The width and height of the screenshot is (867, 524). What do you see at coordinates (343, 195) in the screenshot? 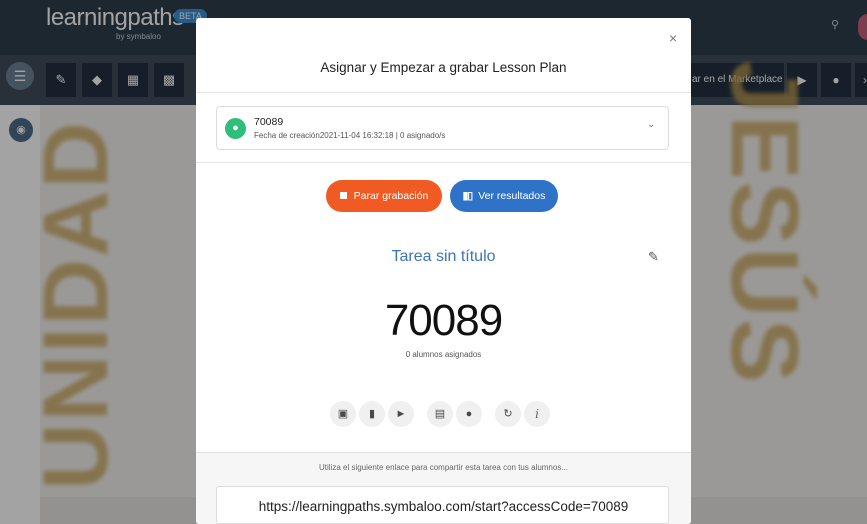
I see `stop-icon` at bounding box center [343, 195].